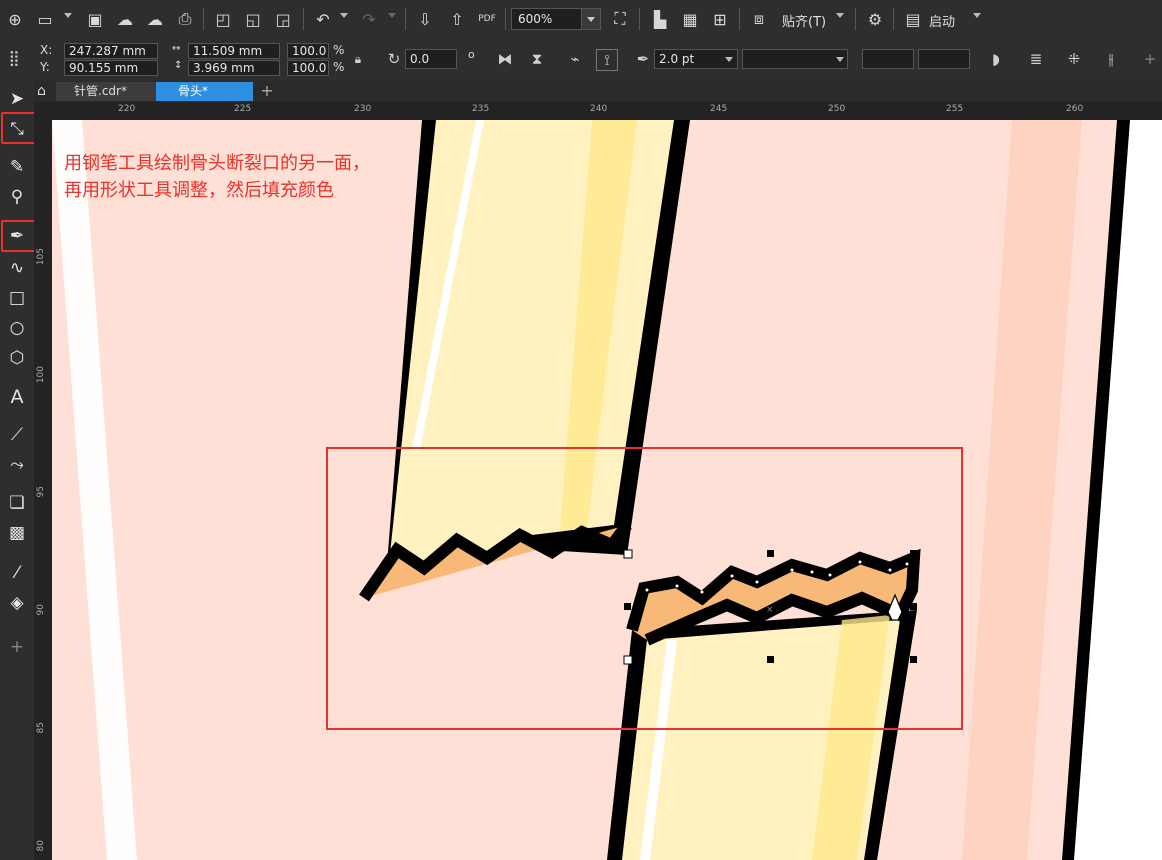 The width and height of the screenshot is (1162, 860). I want to click on vertical-ruler: 105 100 95 90 85 80, so click(43, 490).